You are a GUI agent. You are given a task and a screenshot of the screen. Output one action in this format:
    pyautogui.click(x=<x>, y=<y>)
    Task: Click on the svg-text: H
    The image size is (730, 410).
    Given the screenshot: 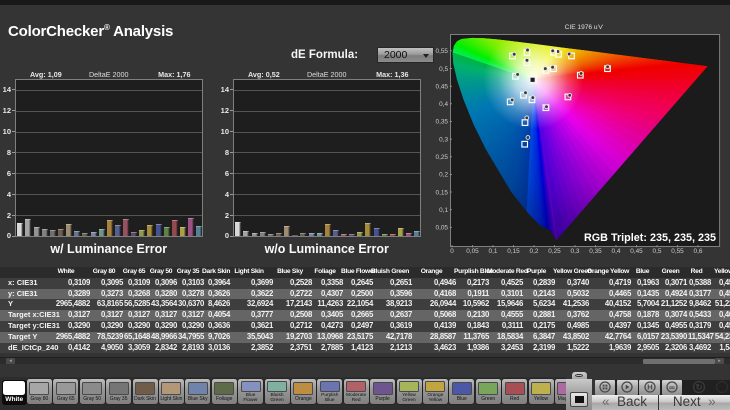 What is the action you would take?
    pyautogui.click(x=649, y=387)
    